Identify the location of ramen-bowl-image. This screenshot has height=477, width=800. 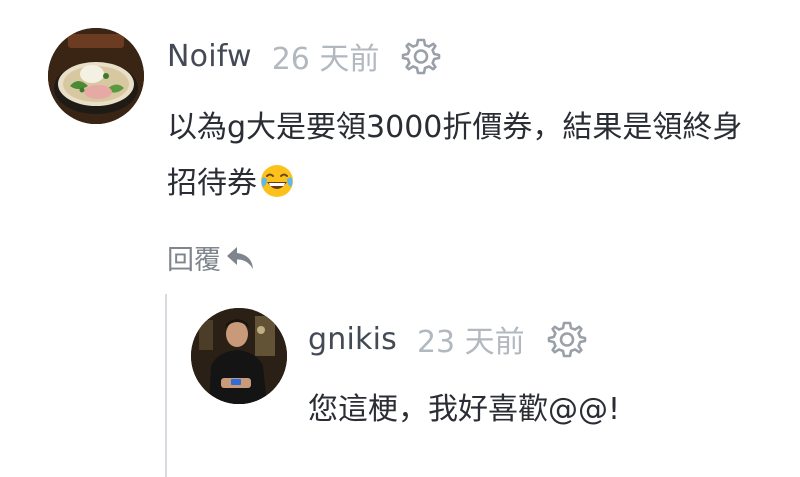
(96, 76).